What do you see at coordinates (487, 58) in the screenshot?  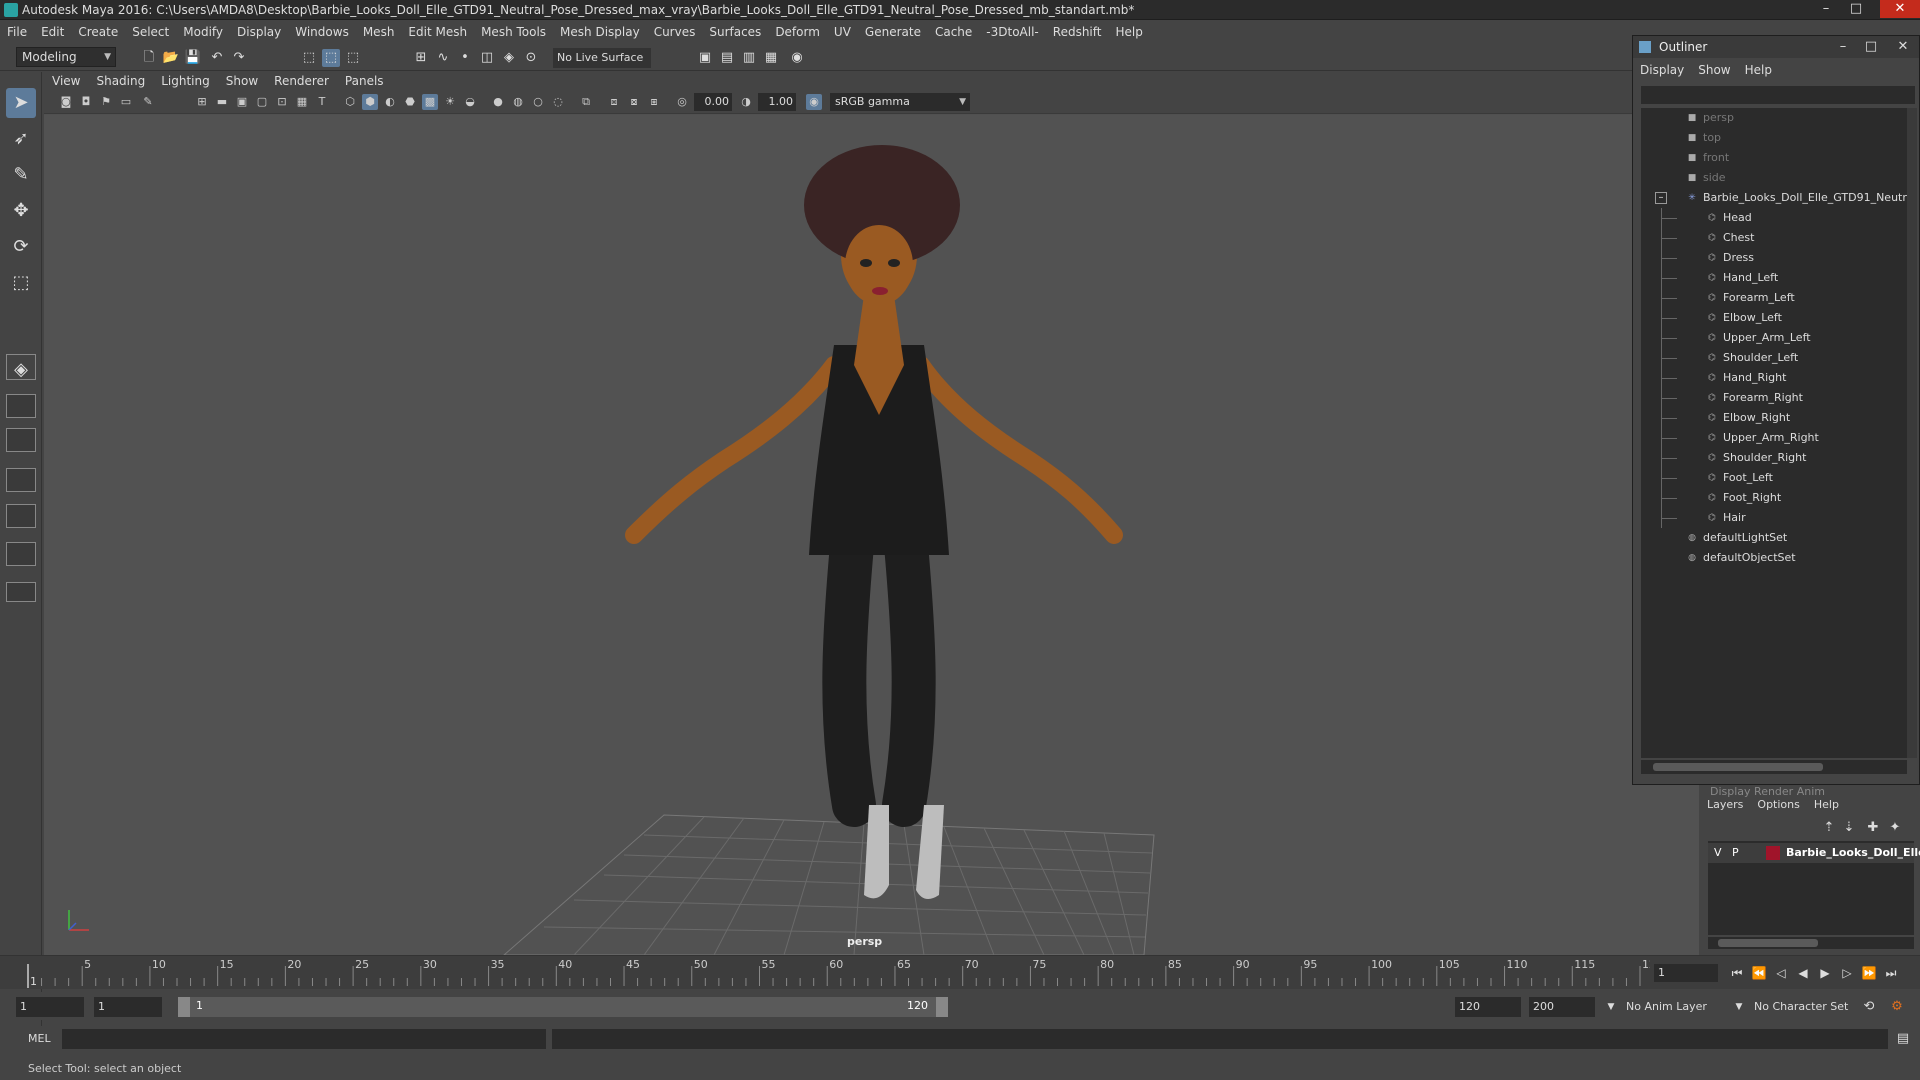 I see `snap-view-icon: ◫` at bounding box center [487, 58].